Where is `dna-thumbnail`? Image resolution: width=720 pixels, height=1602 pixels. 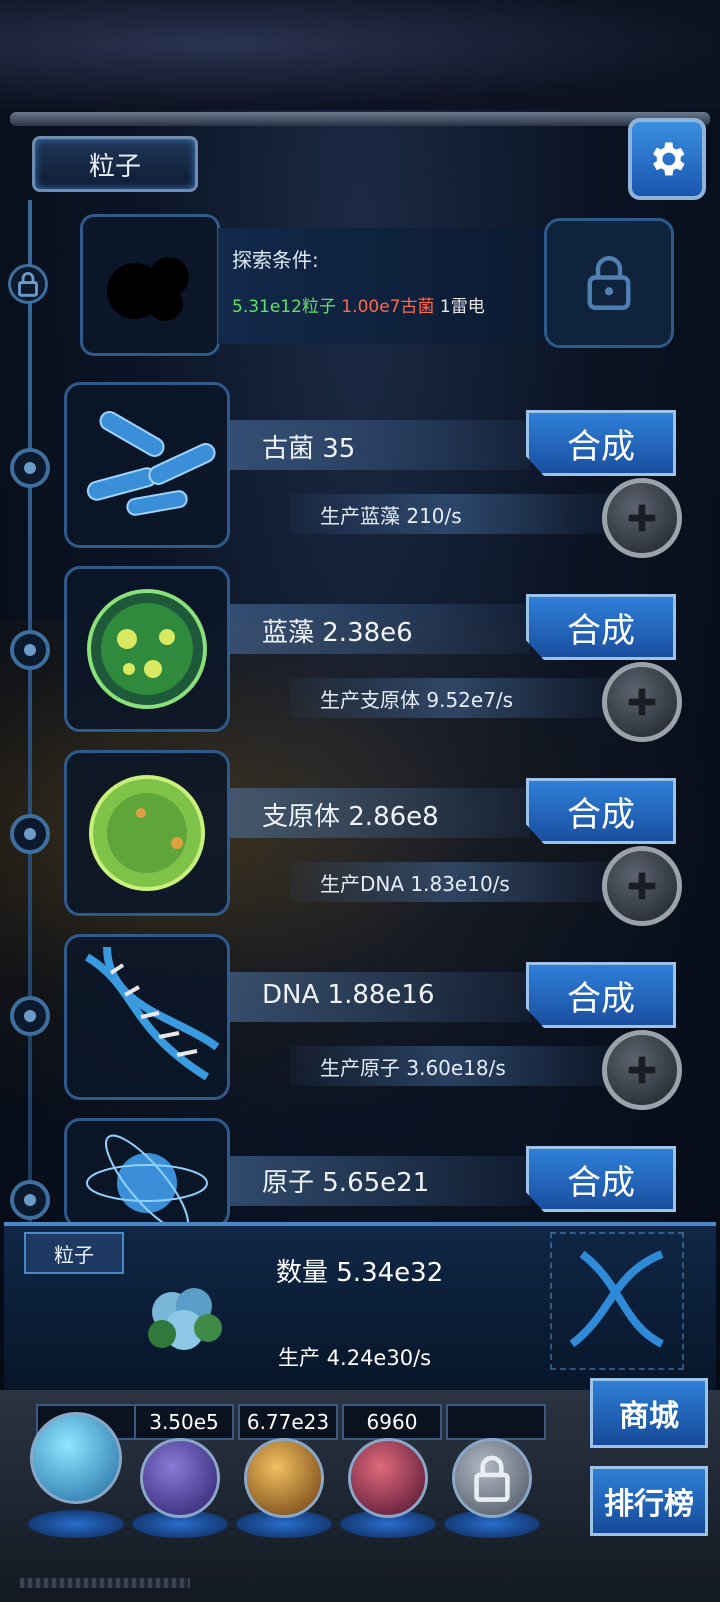 dna-thumbnail is located at coordinates (147, 1017).